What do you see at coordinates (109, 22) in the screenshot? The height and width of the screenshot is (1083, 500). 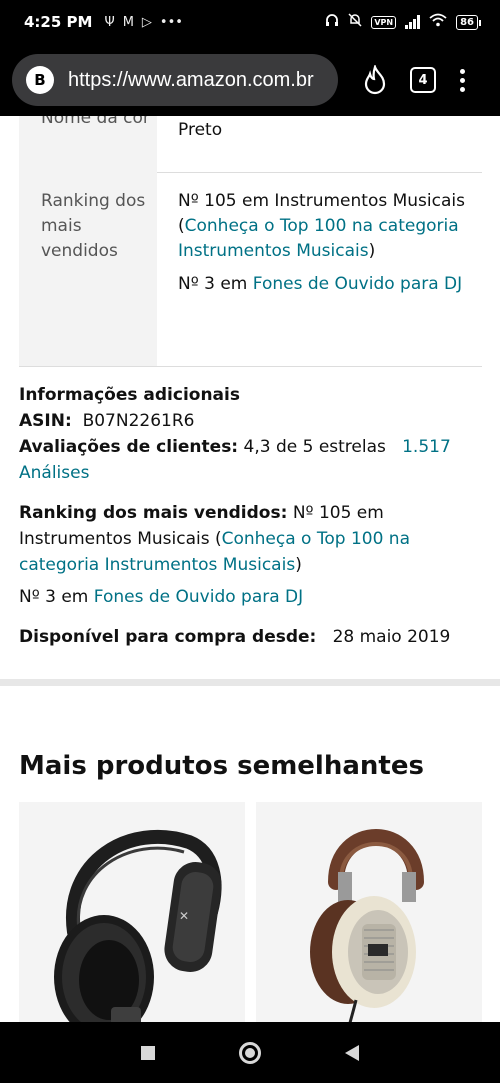 I see `usb-icon: Ψ` at bounding box center [109, 22].